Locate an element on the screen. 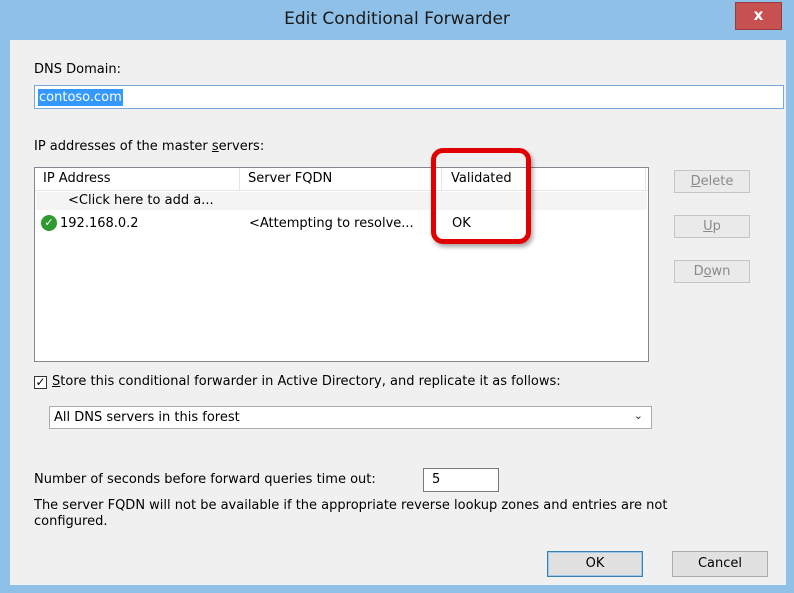 Image resolution: width=794 pixels, height=593 pixels. window-title: Edit Conditional Forwarder is located at coordinates (397, 19).